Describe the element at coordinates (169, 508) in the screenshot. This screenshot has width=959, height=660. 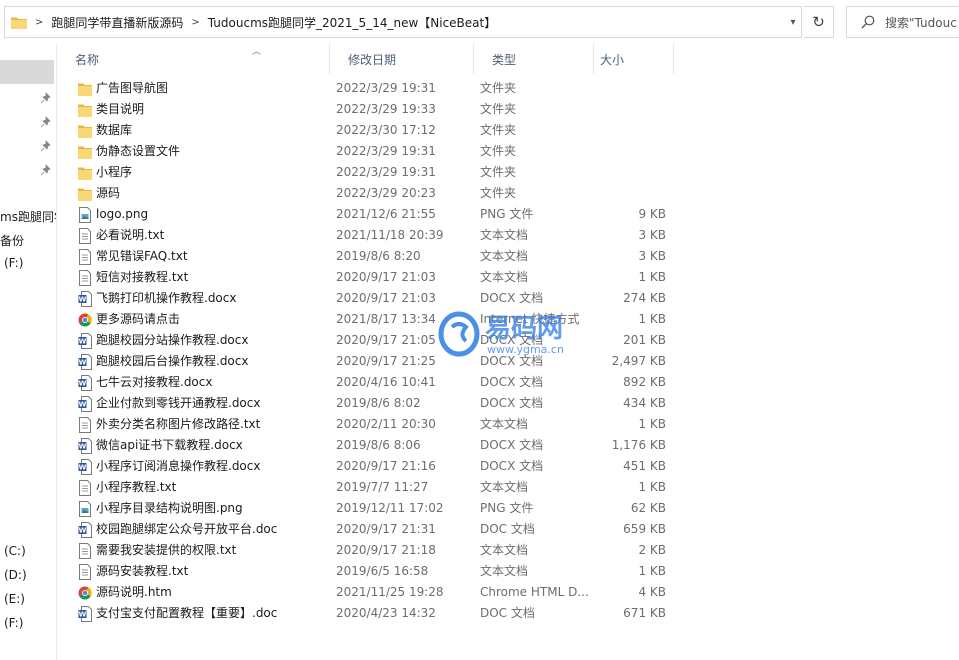
I see `file-name: 小程序目录结构说明图.png` at that location.